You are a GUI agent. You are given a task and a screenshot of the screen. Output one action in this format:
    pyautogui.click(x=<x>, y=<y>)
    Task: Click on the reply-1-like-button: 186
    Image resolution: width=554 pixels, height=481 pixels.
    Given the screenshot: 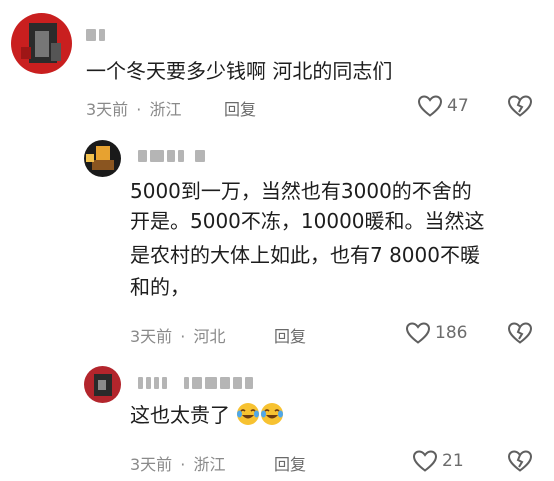 What is the action you would take?
    pyautogui.click(x=436, y=333)
    